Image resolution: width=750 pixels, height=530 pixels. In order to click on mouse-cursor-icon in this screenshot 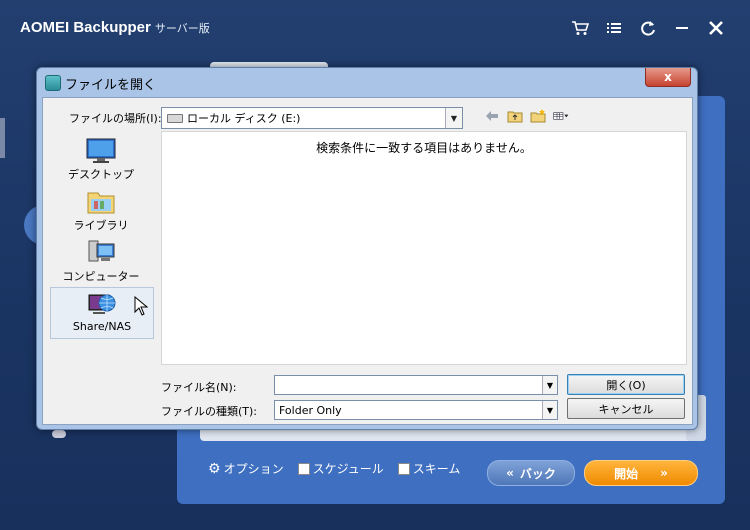, I will do `click(141, 306)`.